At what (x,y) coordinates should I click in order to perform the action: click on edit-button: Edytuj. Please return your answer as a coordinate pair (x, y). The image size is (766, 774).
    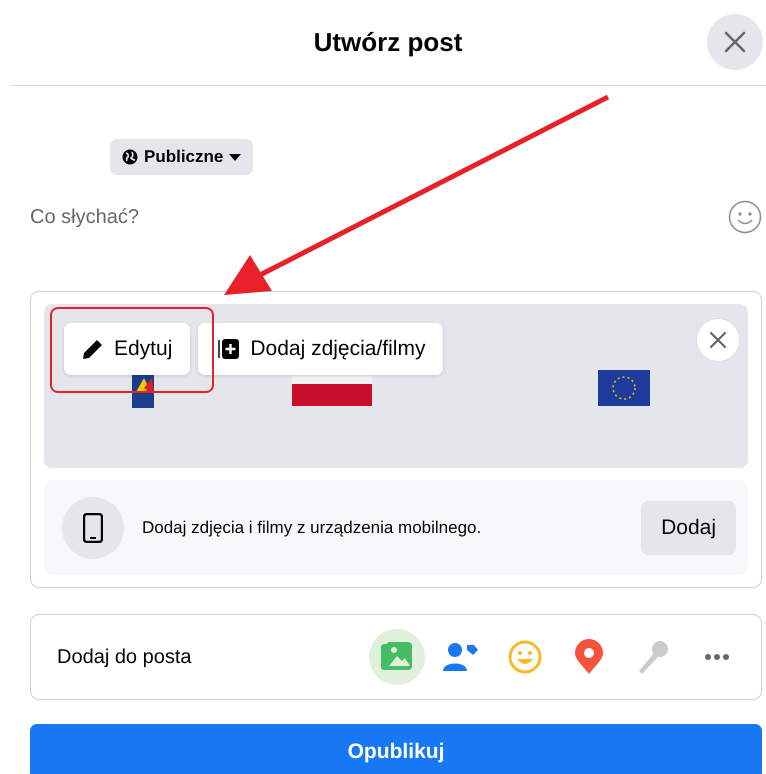
    Looking at the image, I should click on (127, 349).